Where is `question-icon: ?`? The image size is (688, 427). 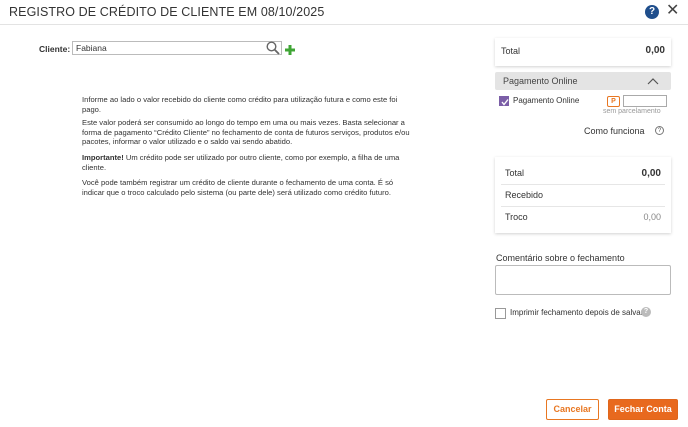 question-icon: ? is located at coordinates (659, 130).